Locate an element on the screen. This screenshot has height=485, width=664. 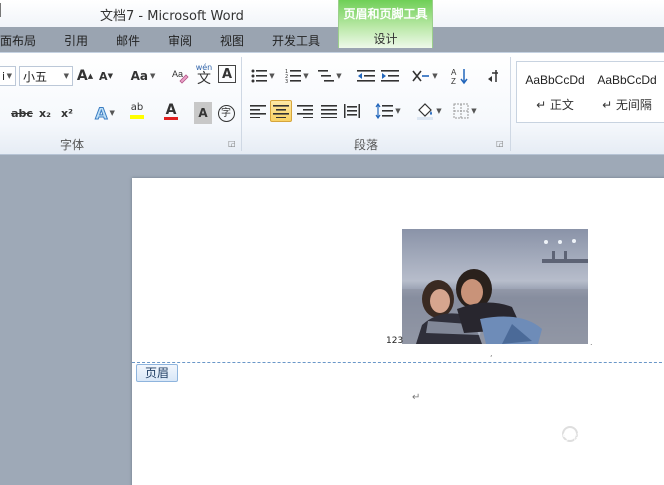
highlight-icon: ab is located at coordinates (137, 107).